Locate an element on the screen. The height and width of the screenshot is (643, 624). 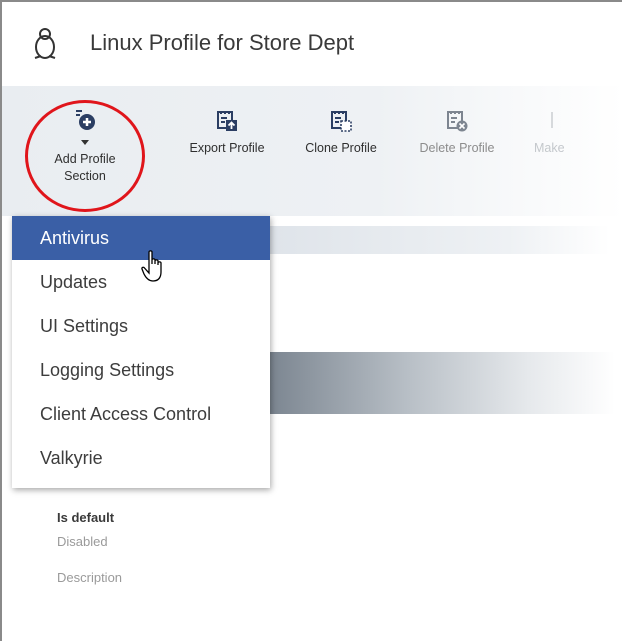
add-section-icon is located at coordinates (85, 120).